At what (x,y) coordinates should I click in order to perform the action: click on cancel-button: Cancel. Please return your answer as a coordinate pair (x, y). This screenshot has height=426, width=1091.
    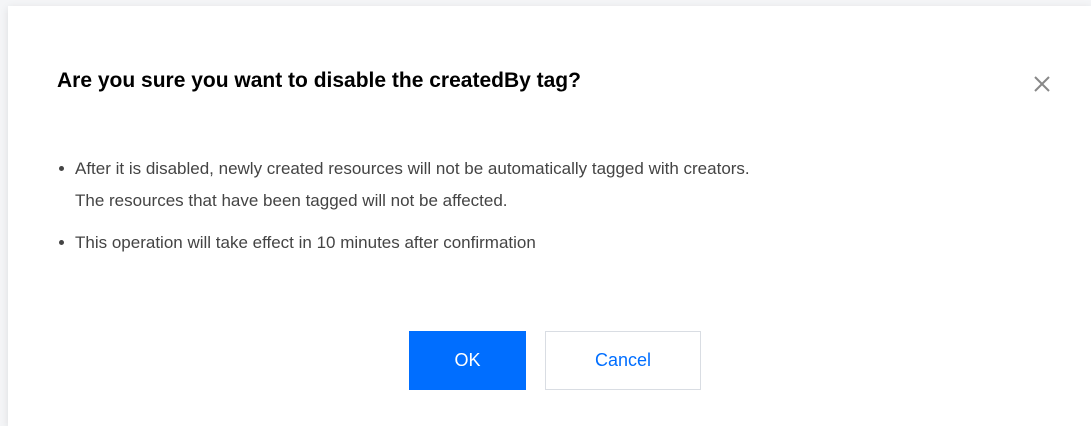
    Looking at the image, I should click on (623, 360).